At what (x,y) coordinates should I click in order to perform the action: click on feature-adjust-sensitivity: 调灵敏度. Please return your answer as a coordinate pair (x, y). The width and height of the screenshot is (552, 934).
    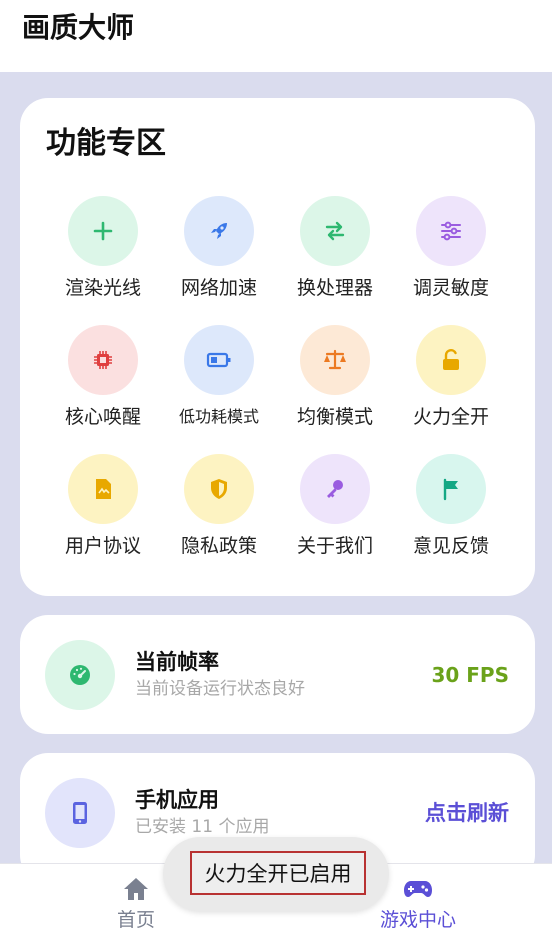
    Looking at the image, I should click on (451, 251).